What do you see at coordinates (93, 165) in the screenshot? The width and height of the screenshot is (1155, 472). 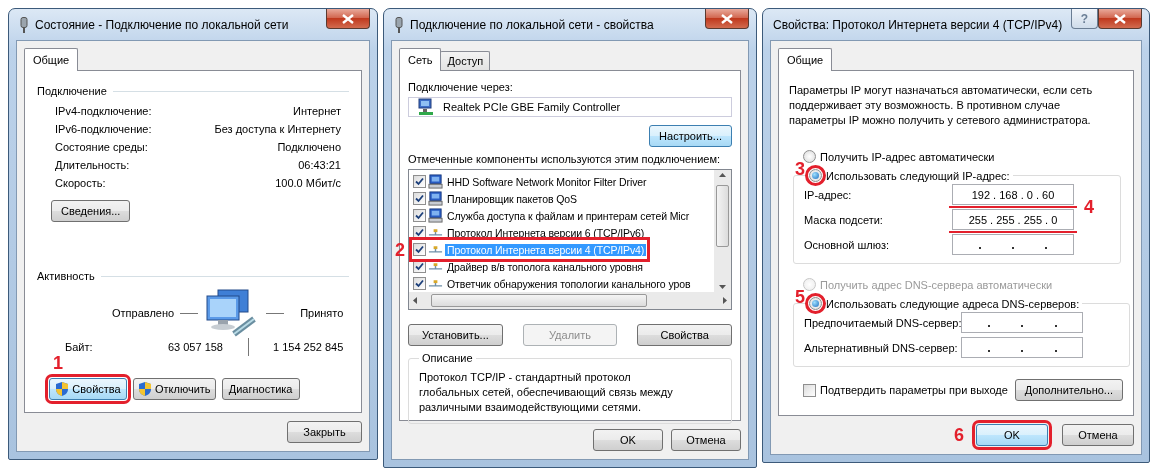 I see `field-label: Длительность:` at bounding box center [93, 165].